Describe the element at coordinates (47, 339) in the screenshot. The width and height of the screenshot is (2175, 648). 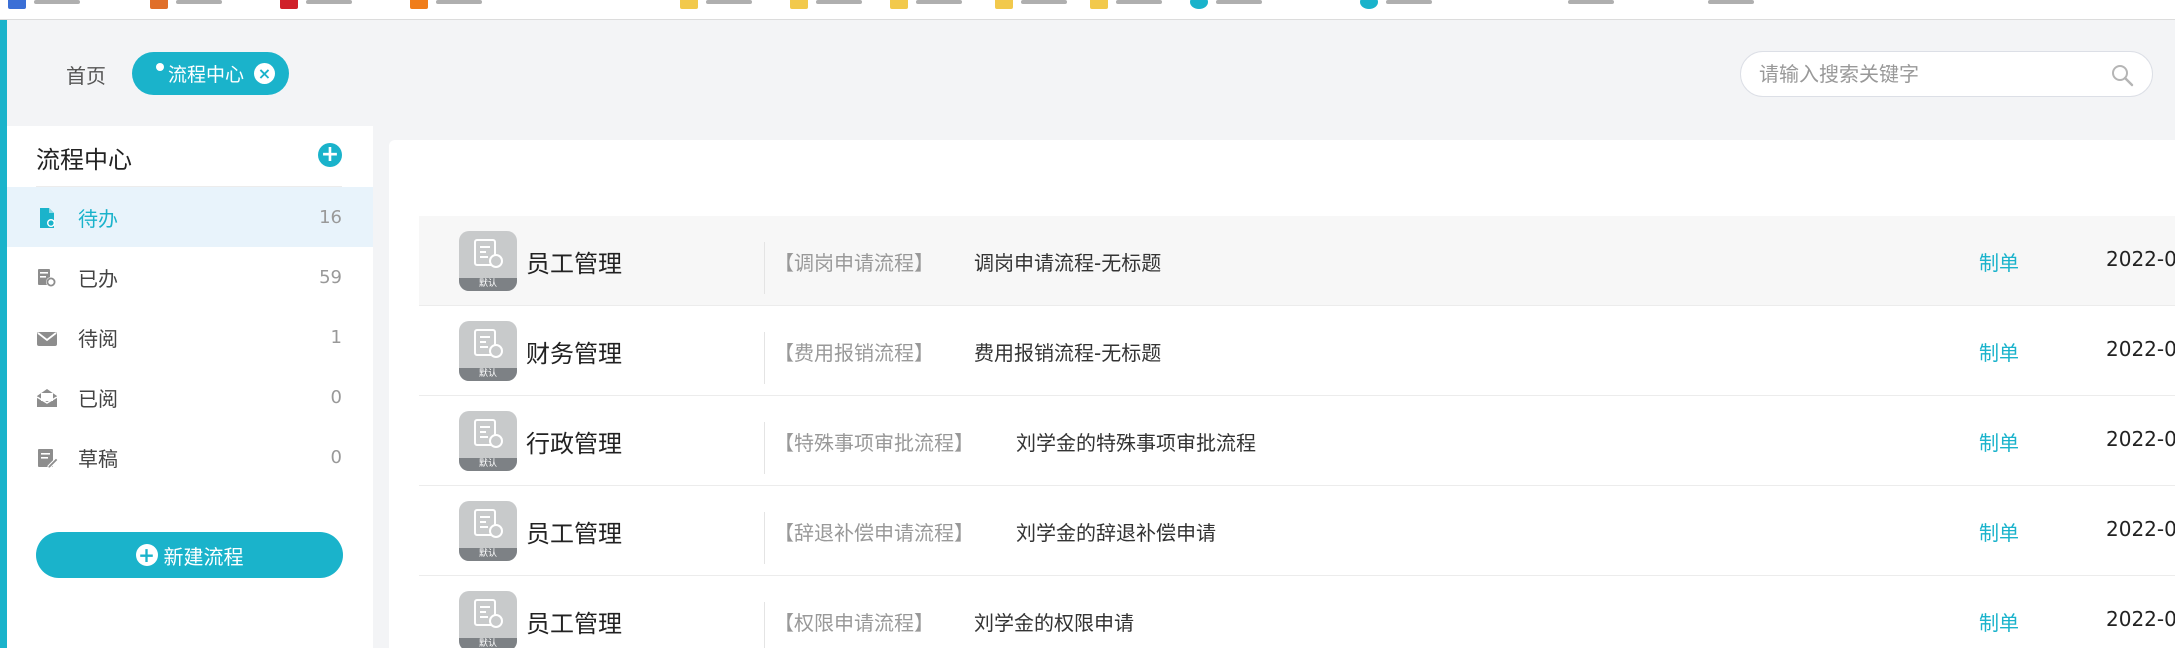
I see `mail-icon` at that location.